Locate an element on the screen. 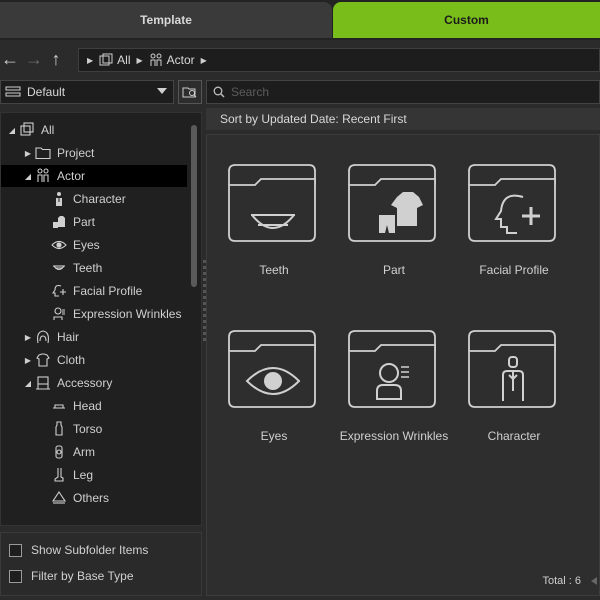  show-subfolder-option: Show Subfolder Items is located at coordinates (78, 550).